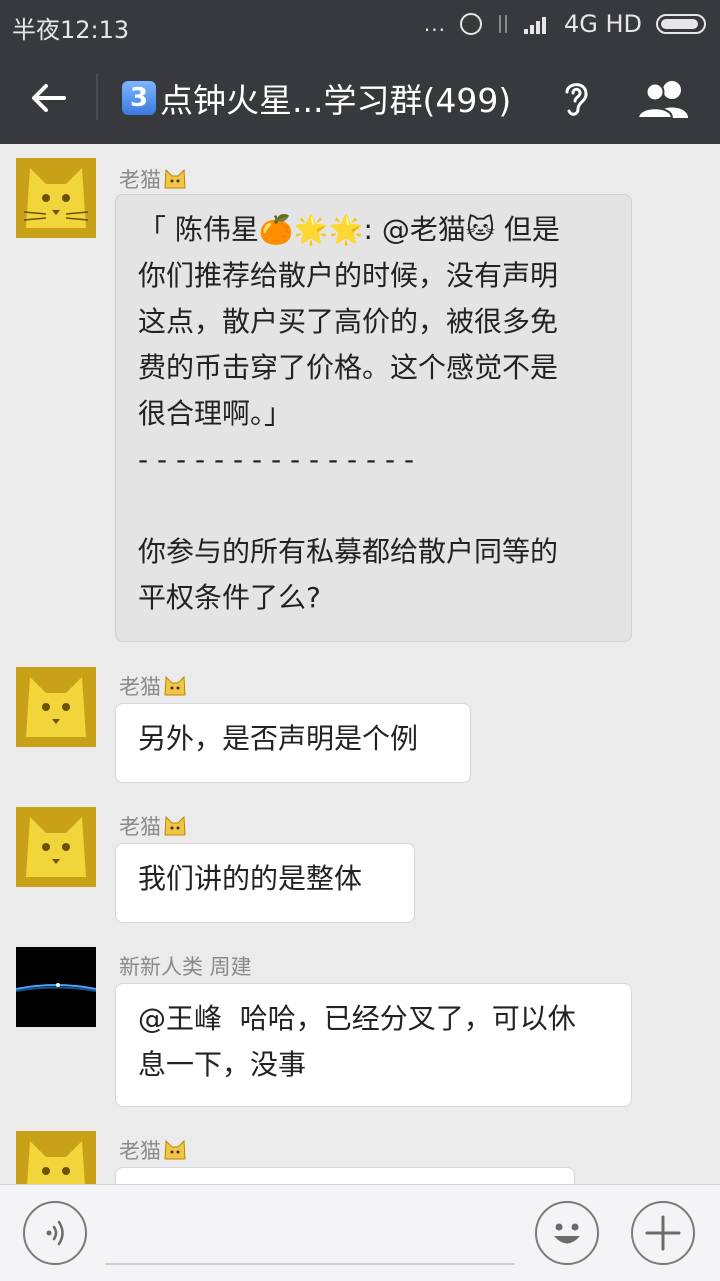  I want to click on voice-icon, so click(55, 1233).